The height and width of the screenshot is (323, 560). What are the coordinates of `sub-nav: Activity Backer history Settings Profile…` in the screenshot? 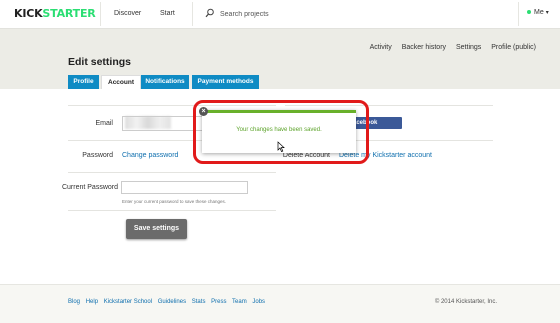 It's located at (449, 47).